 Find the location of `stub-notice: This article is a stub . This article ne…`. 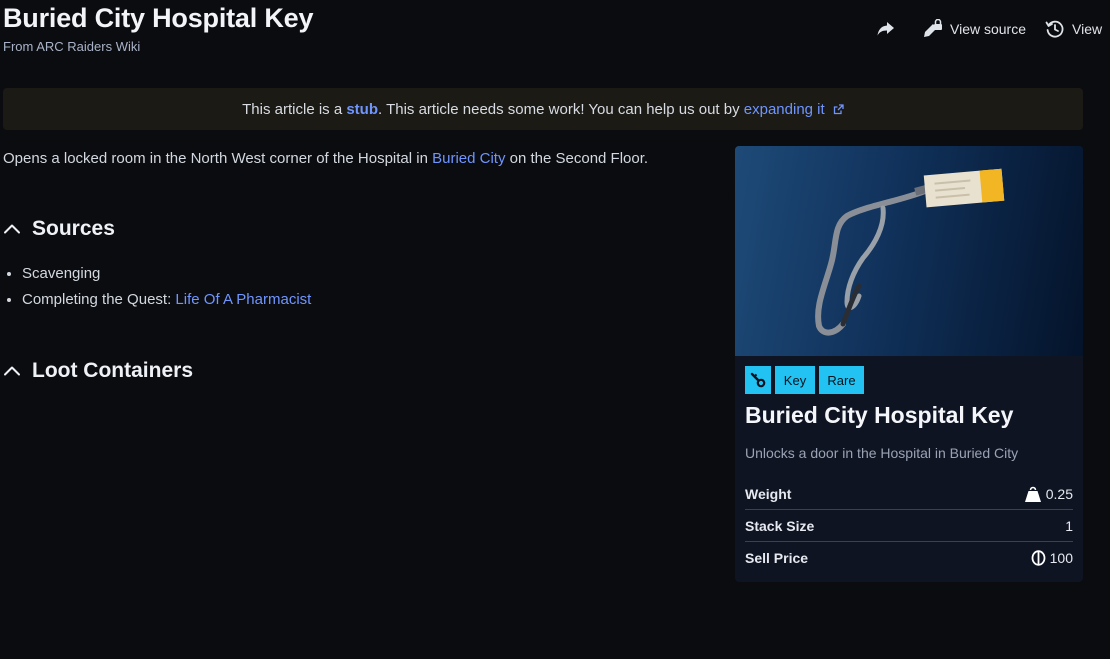

stub-notice: This article is a stub . This article ne… is located at coordinates (543, 109).